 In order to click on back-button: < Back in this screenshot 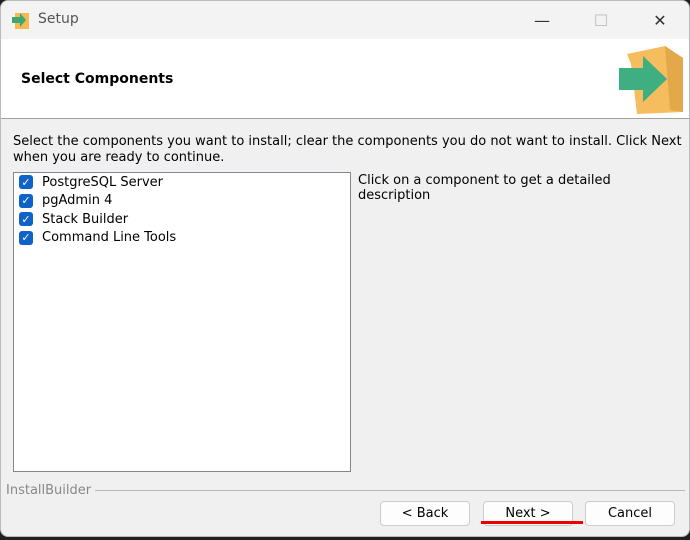, I will do `click(425, 513)`.